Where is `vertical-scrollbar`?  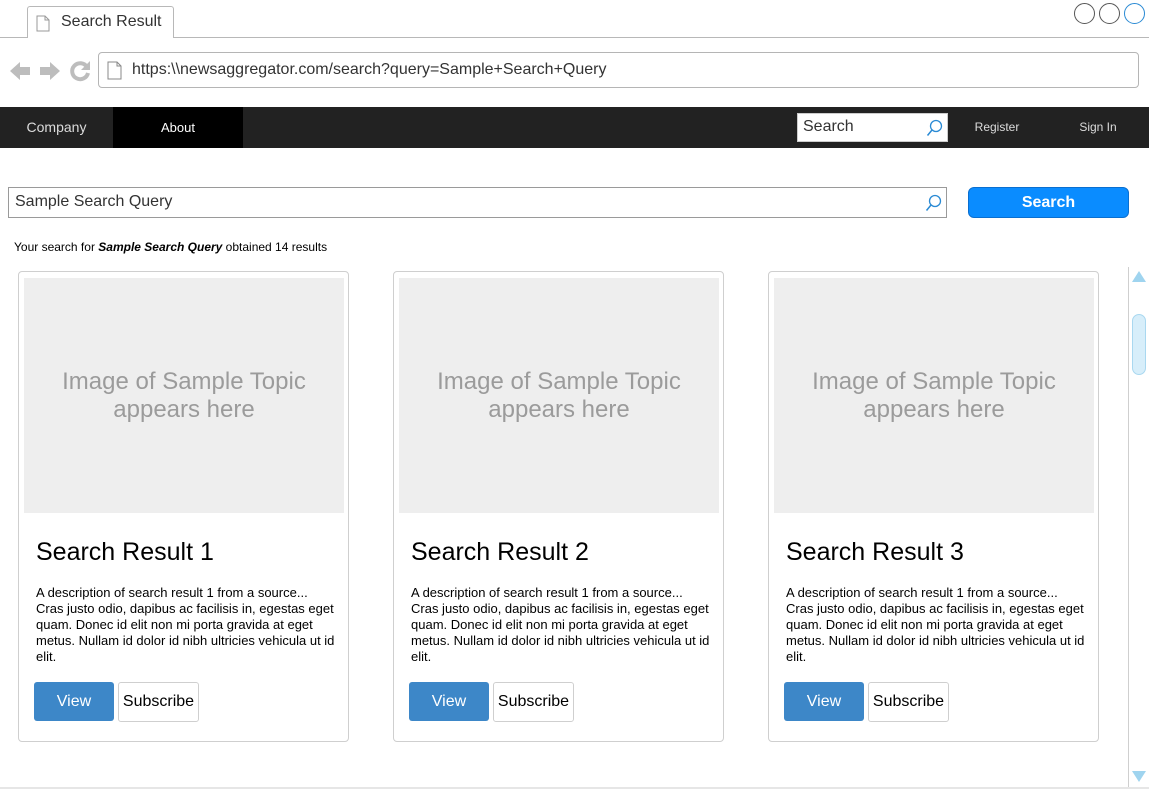
vertical-scrollbar is located at coordinates (1138, 528).